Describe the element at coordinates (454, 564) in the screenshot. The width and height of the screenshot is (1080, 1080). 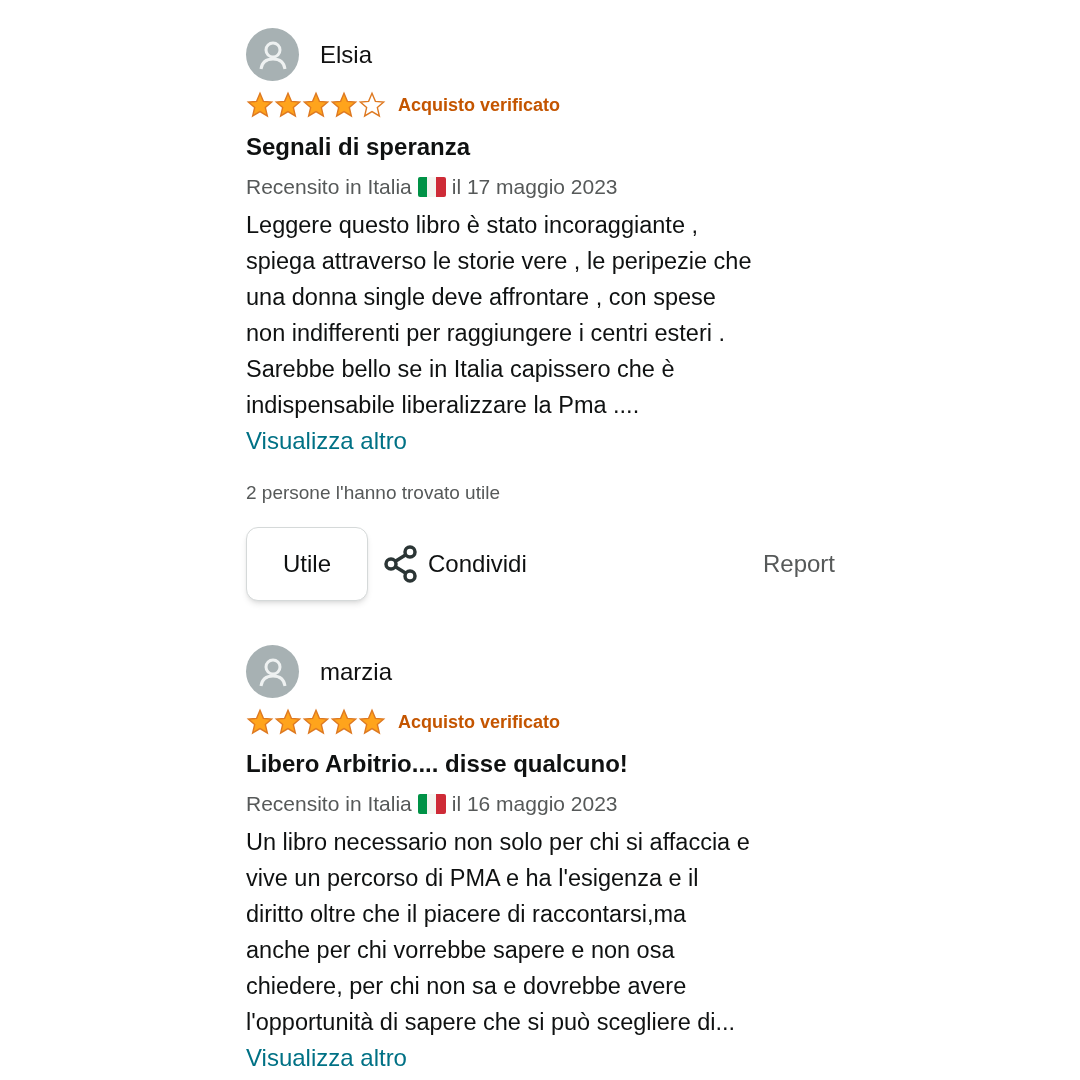
I see `share-button: Condividi` at that location.